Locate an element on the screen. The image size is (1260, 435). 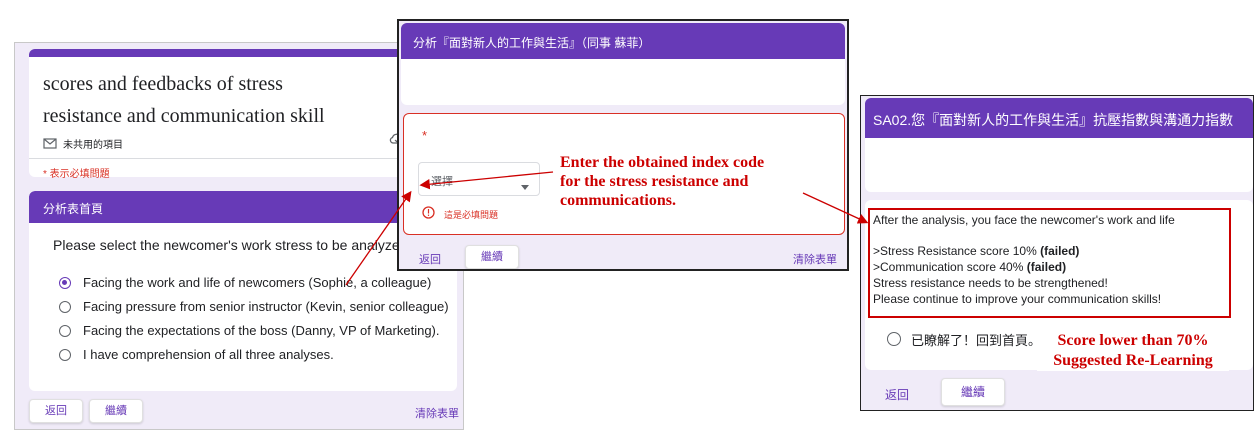
arrow-to-select is located at coordinates (378, 238).